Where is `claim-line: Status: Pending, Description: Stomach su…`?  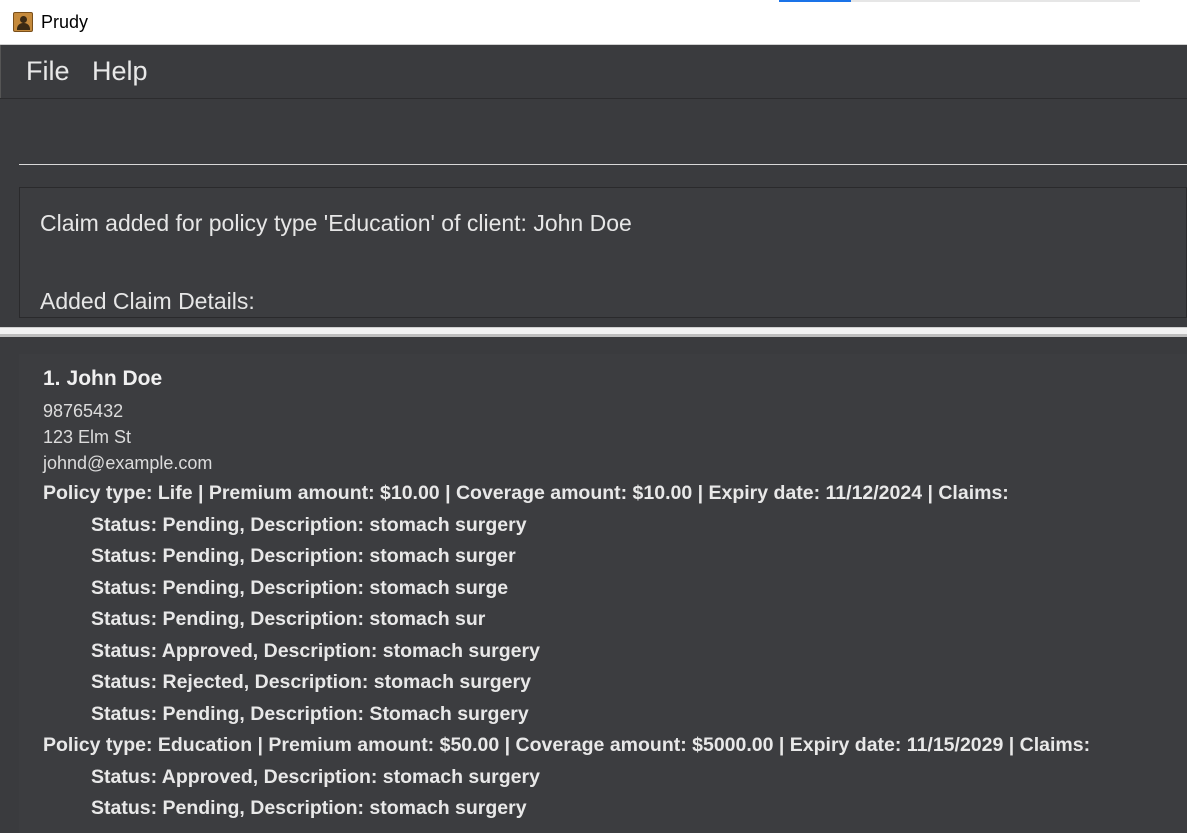
claim-line: Status: Pending, Description: Stomach su… is located at coordinates (310, 714).